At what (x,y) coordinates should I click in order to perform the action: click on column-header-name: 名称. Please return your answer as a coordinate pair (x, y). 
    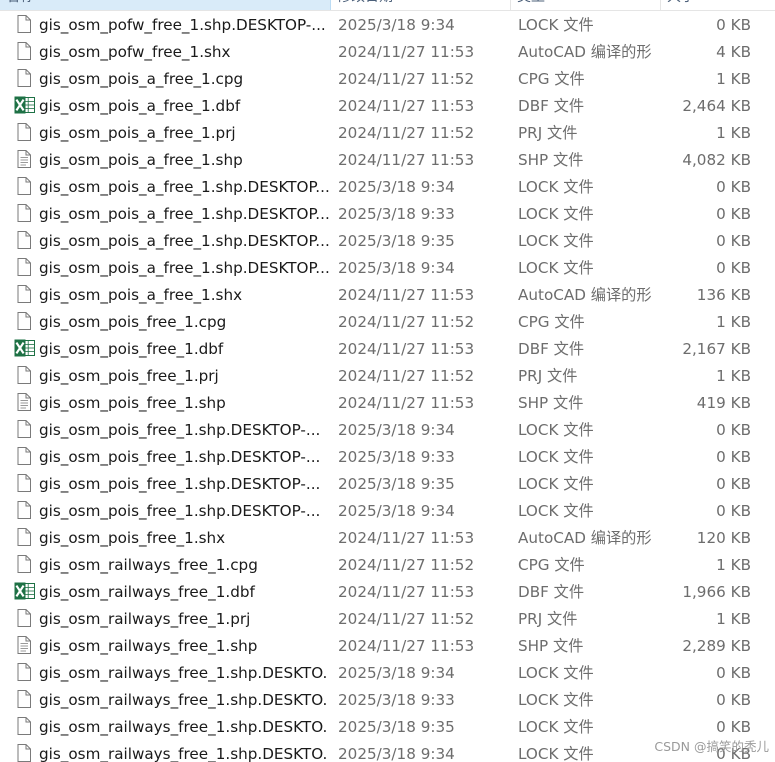
    Looking at the image, I should click on (165, 5).